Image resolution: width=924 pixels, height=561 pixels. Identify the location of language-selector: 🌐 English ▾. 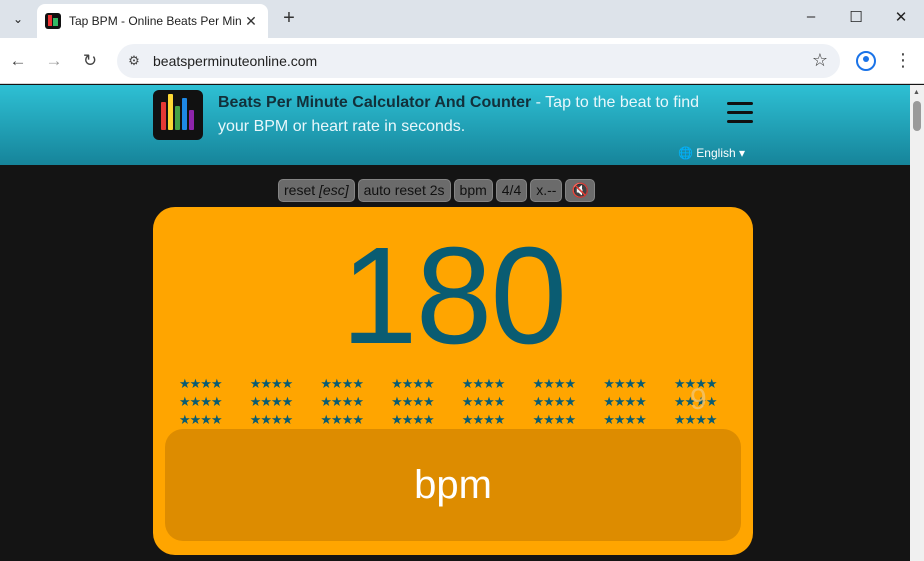
(711, 153).